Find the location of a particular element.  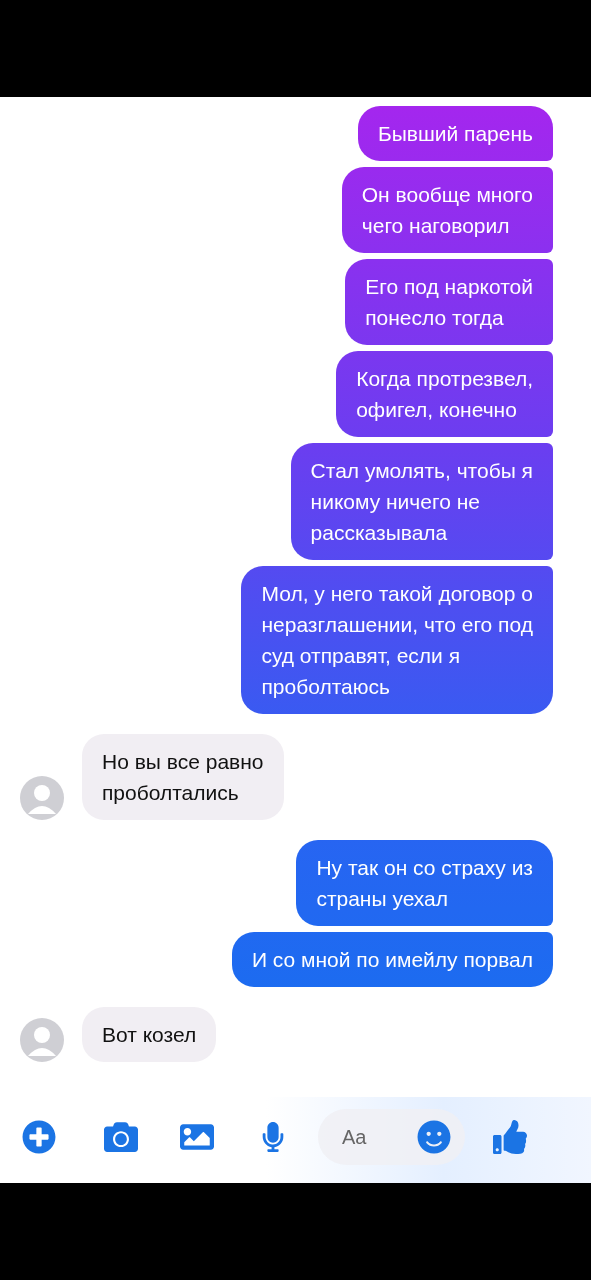

message-bubble: Но вы все равно проболтались is located at coordinates (183, 777).